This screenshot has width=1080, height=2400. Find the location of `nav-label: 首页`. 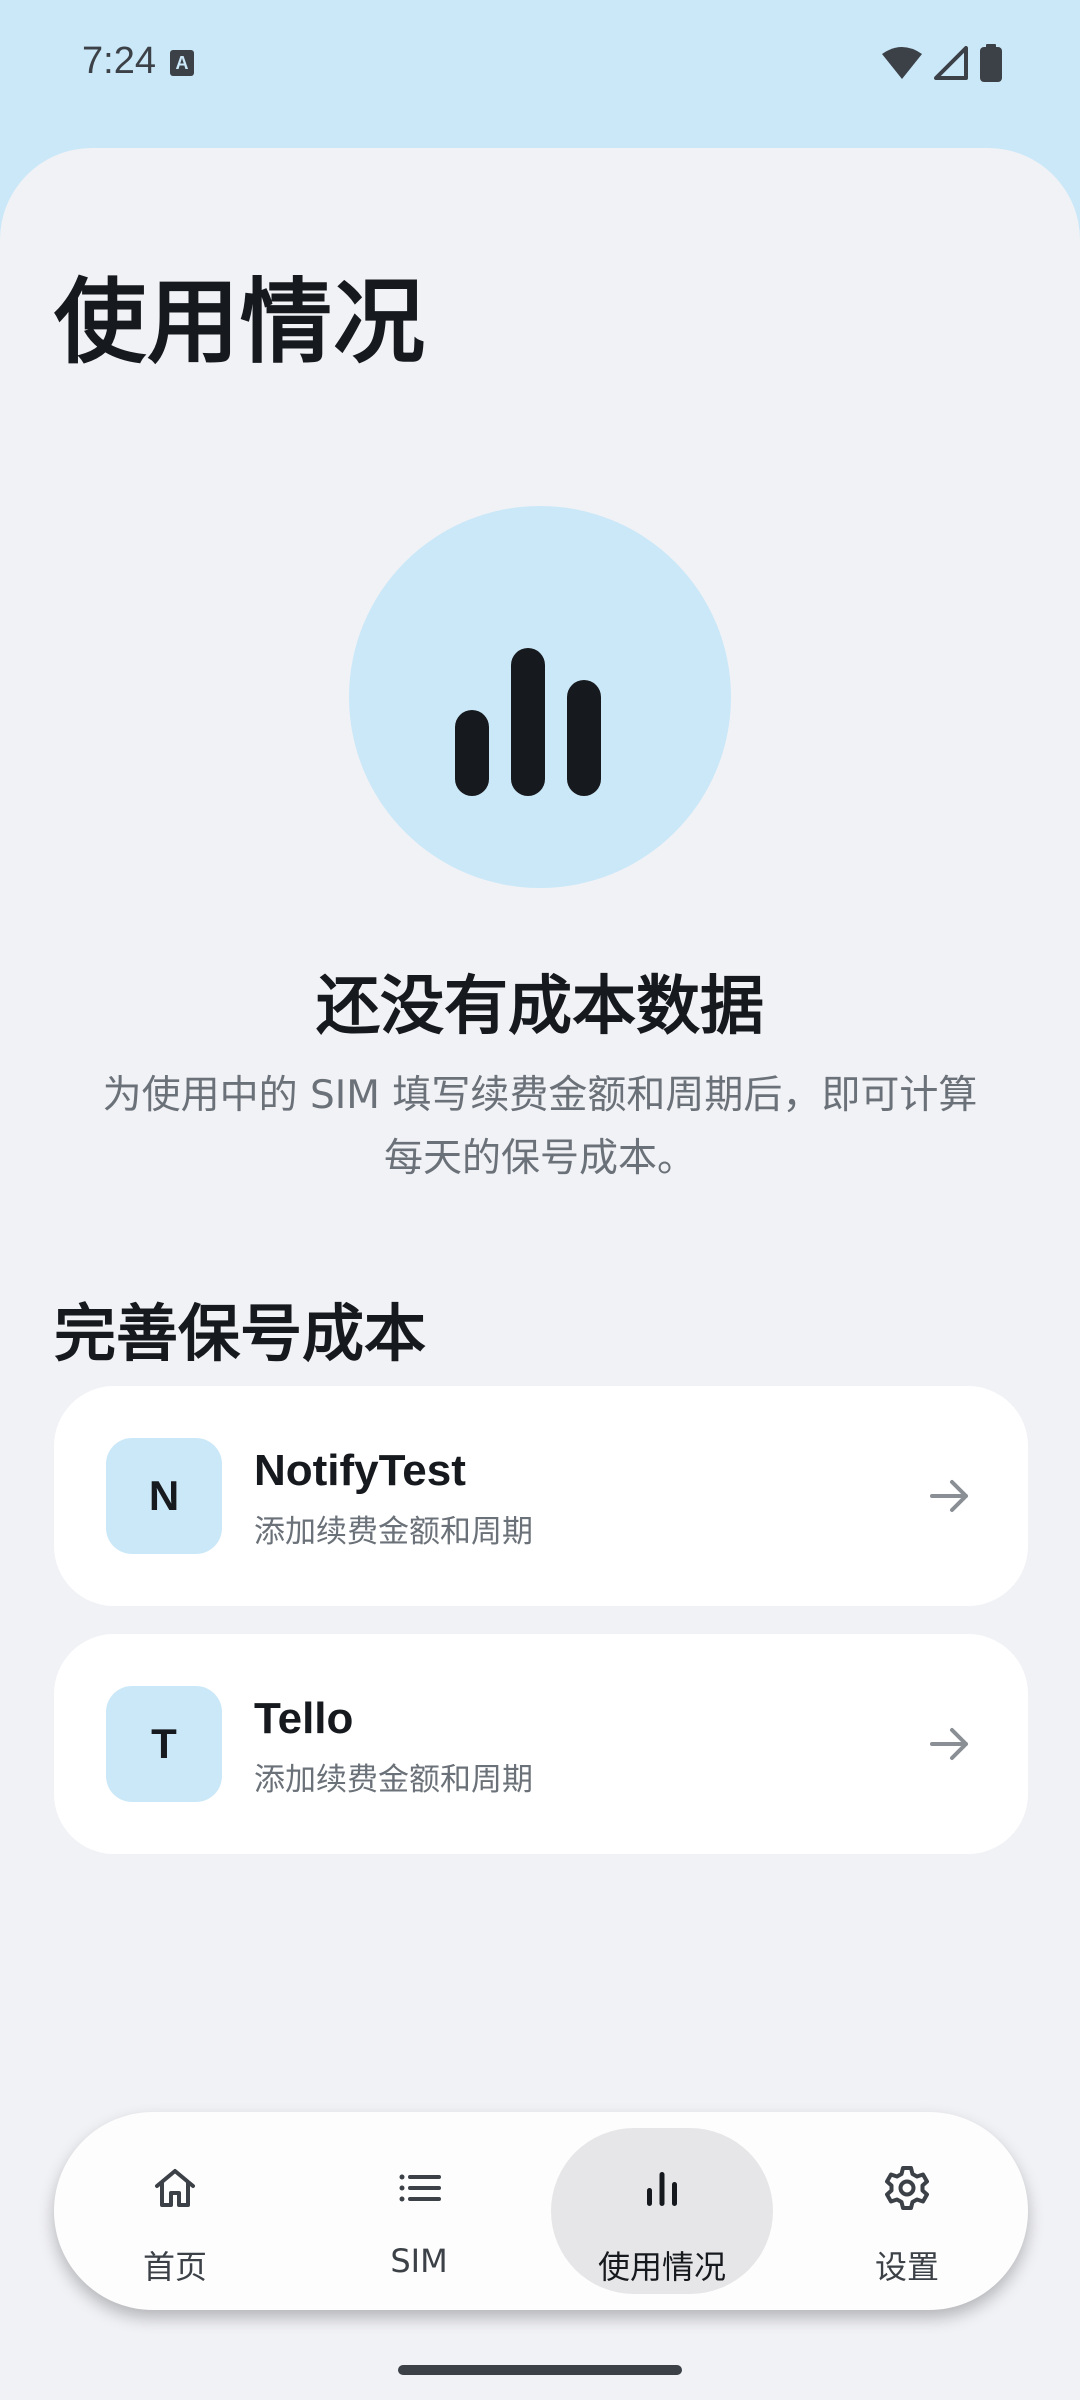

nav-label: 首页 is located at coordinates (174, 2267).